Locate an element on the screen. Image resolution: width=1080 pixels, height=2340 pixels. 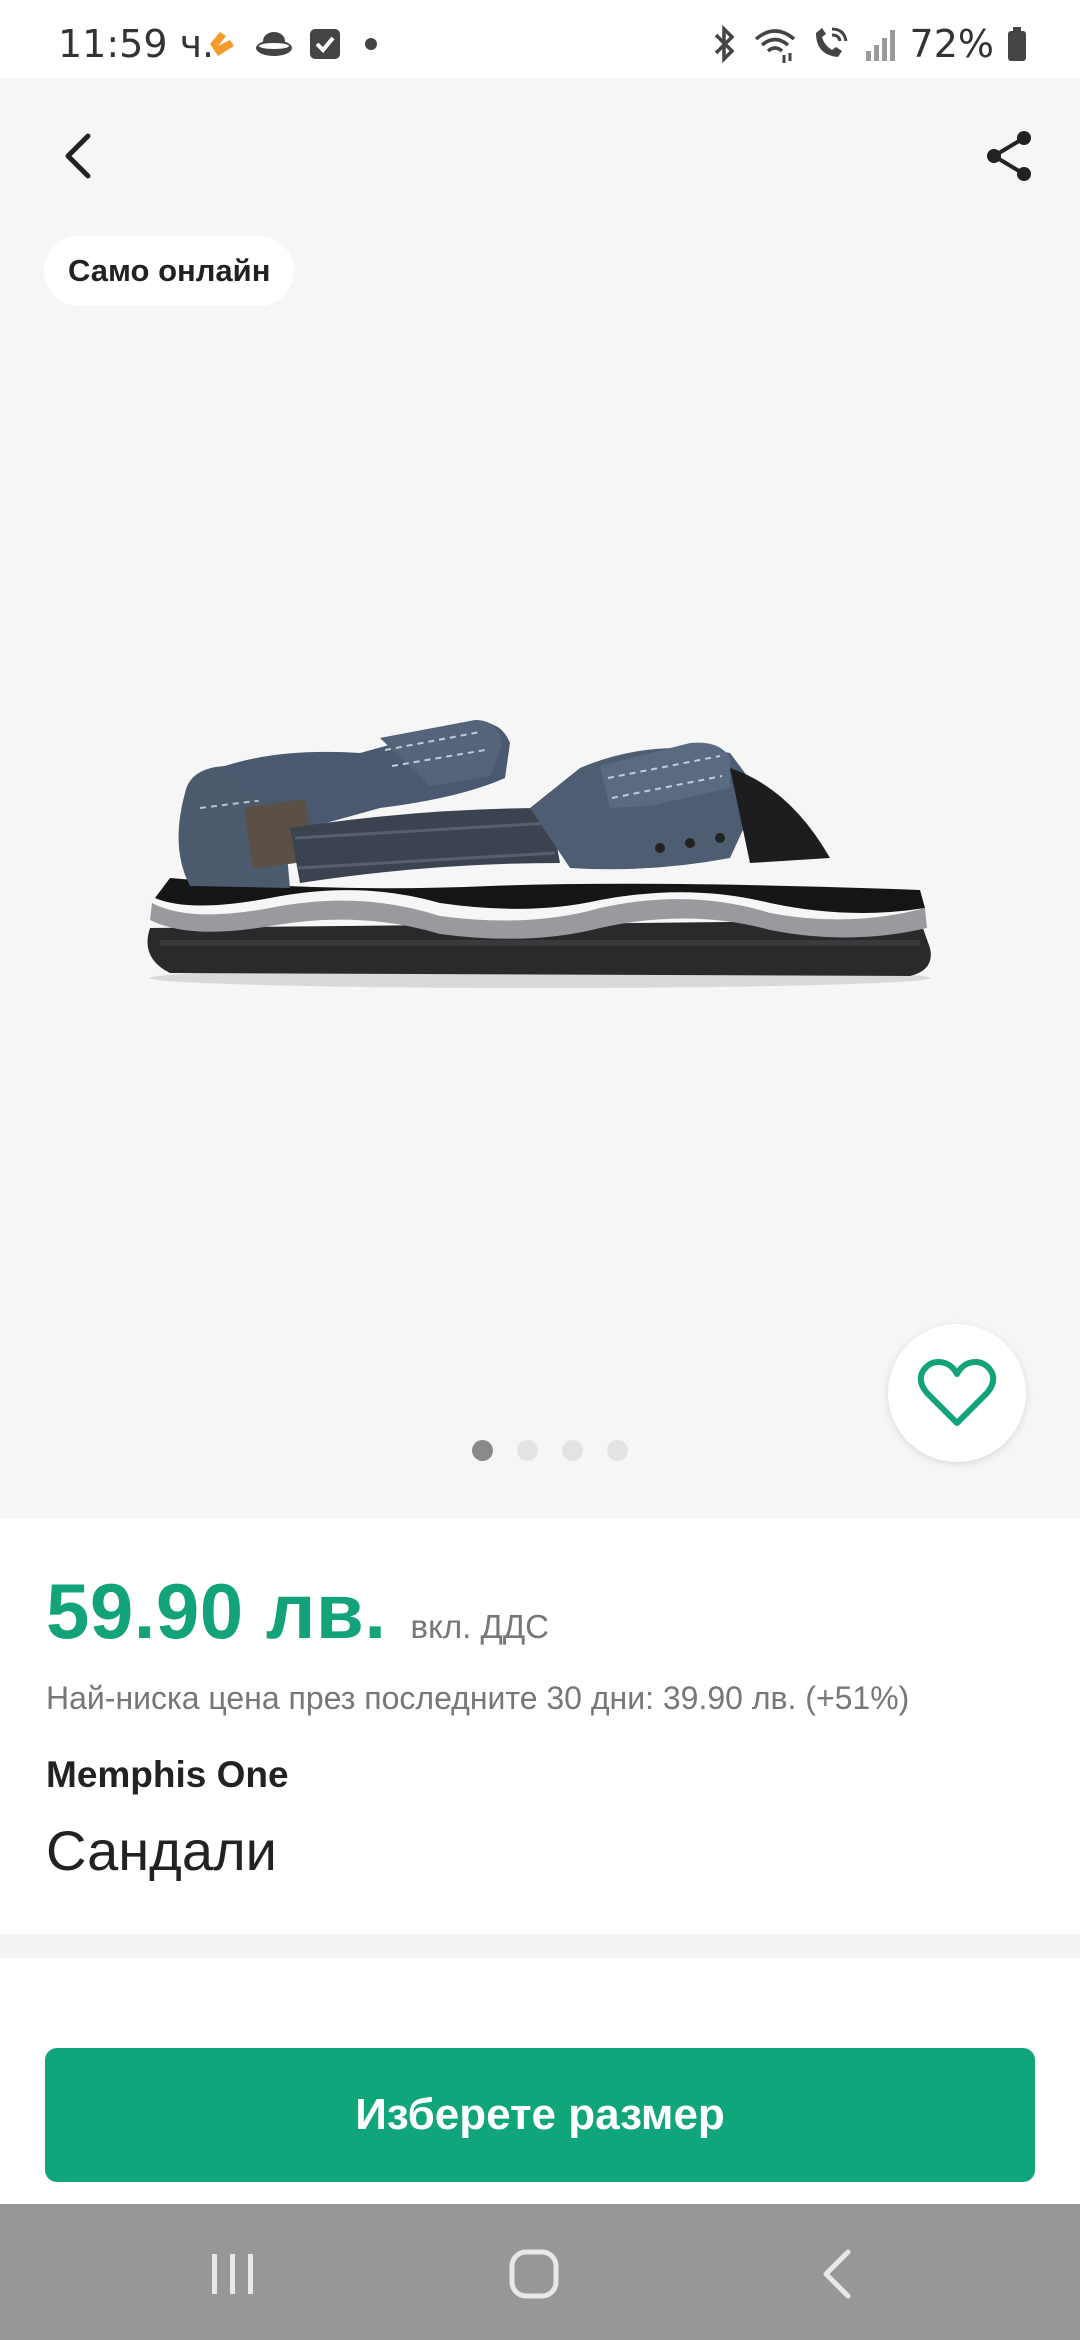
product-price: 59.90 лв. is located at coordinates (216, 1611).